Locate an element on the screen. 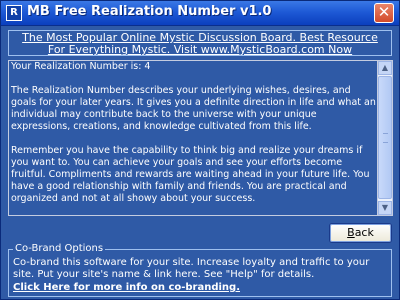 The height and width of the screenshot is (300, 400). vertical-scrollbar: ▲ ▼ is located at coordinates (384, 138).